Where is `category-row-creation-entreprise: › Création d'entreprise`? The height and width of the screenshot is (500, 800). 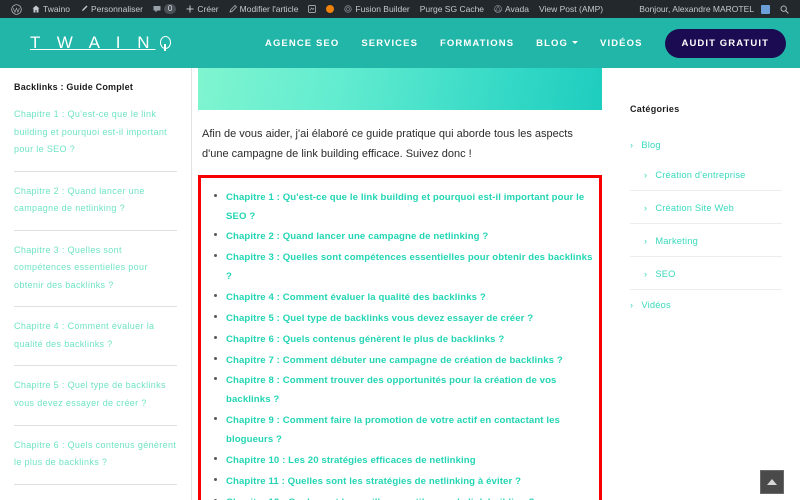 category-row-creation-entreprise: › Création d'entreprise is located at coordinates (706, 174).